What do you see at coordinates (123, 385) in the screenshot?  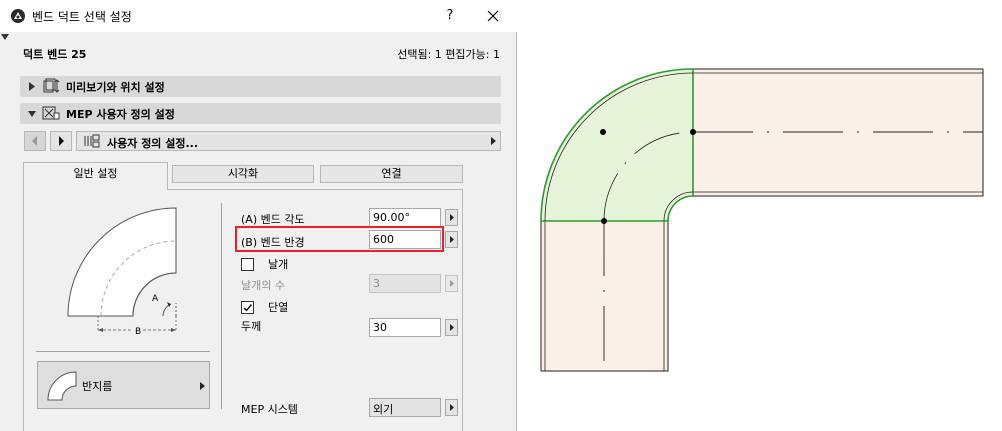 I see `bend-shape-button: 반지름` at bounding box center [123, 385].